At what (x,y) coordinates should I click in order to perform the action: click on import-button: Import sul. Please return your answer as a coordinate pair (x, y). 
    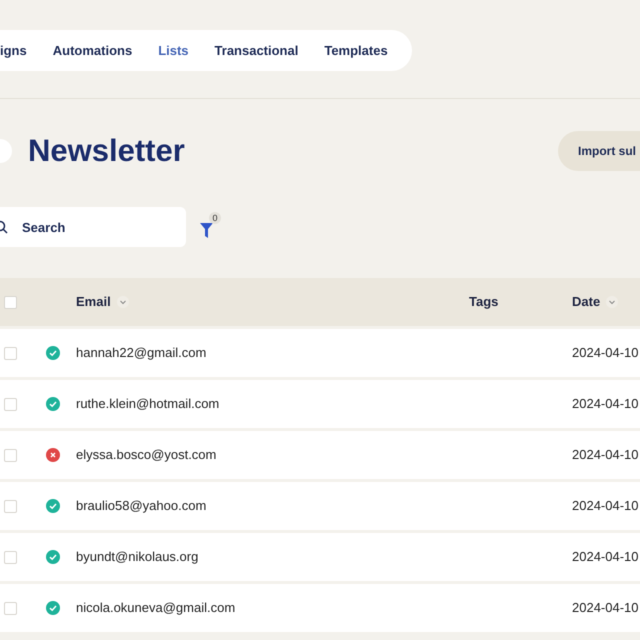
    Looking at the image, I should click on (599, 151).